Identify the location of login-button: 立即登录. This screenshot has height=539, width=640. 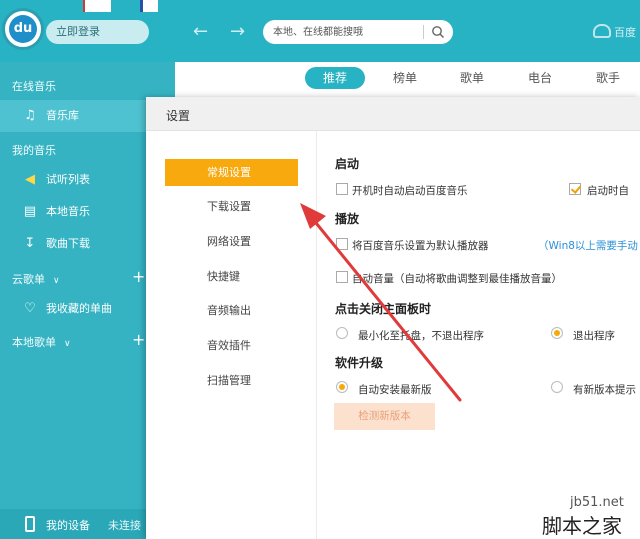
(97, 32).